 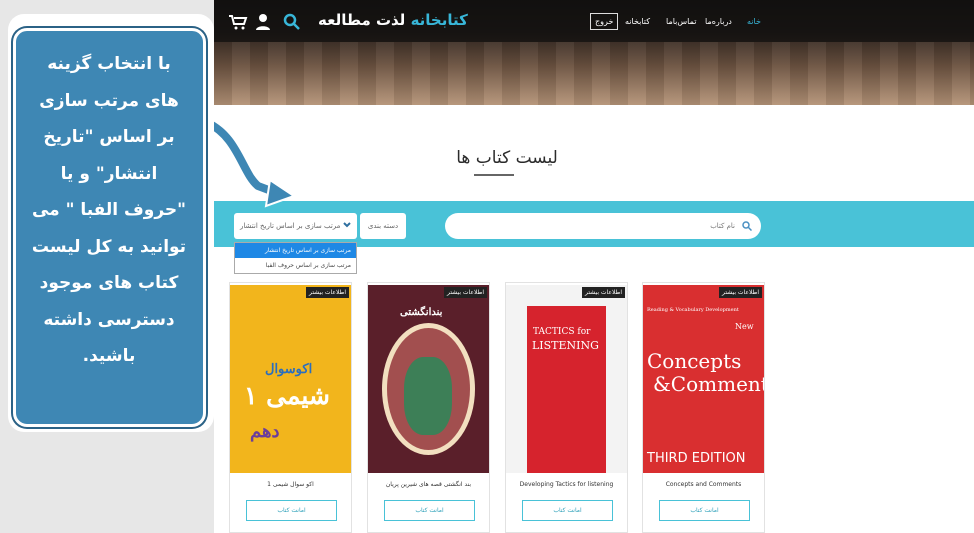 What do you see at coordinates (708, 384) in the screenshot?
I see `cover-subtitle: &Comments` at bounding box center [708, 384].